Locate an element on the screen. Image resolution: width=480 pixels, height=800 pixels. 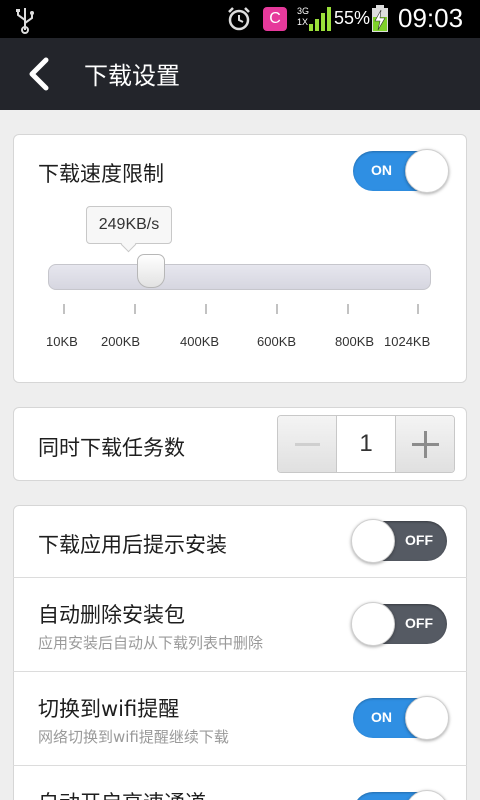
auto-delete-toggle: OFF is located at coordinates (399, 624).